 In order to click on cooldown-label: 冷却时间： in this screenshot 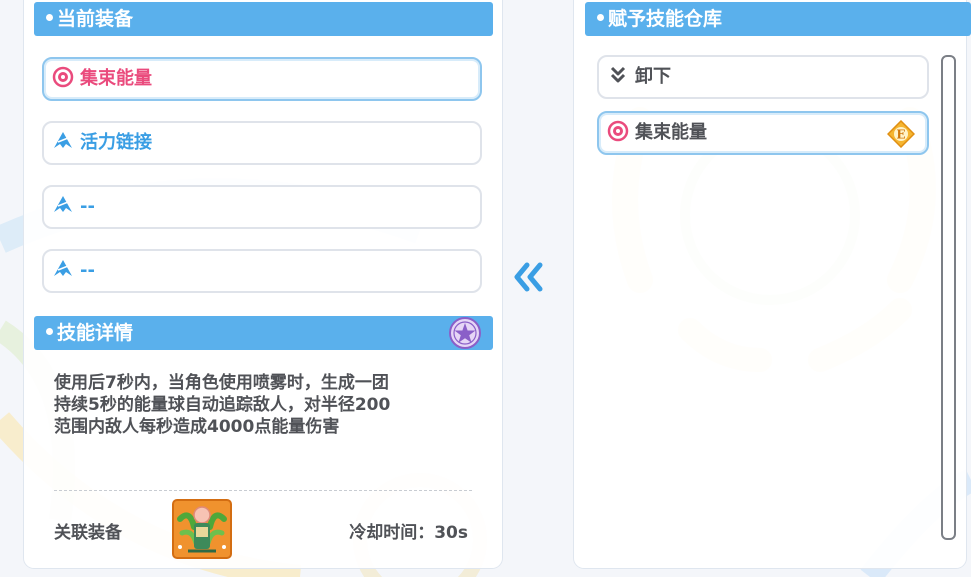, I will do `click(392, 533)`.